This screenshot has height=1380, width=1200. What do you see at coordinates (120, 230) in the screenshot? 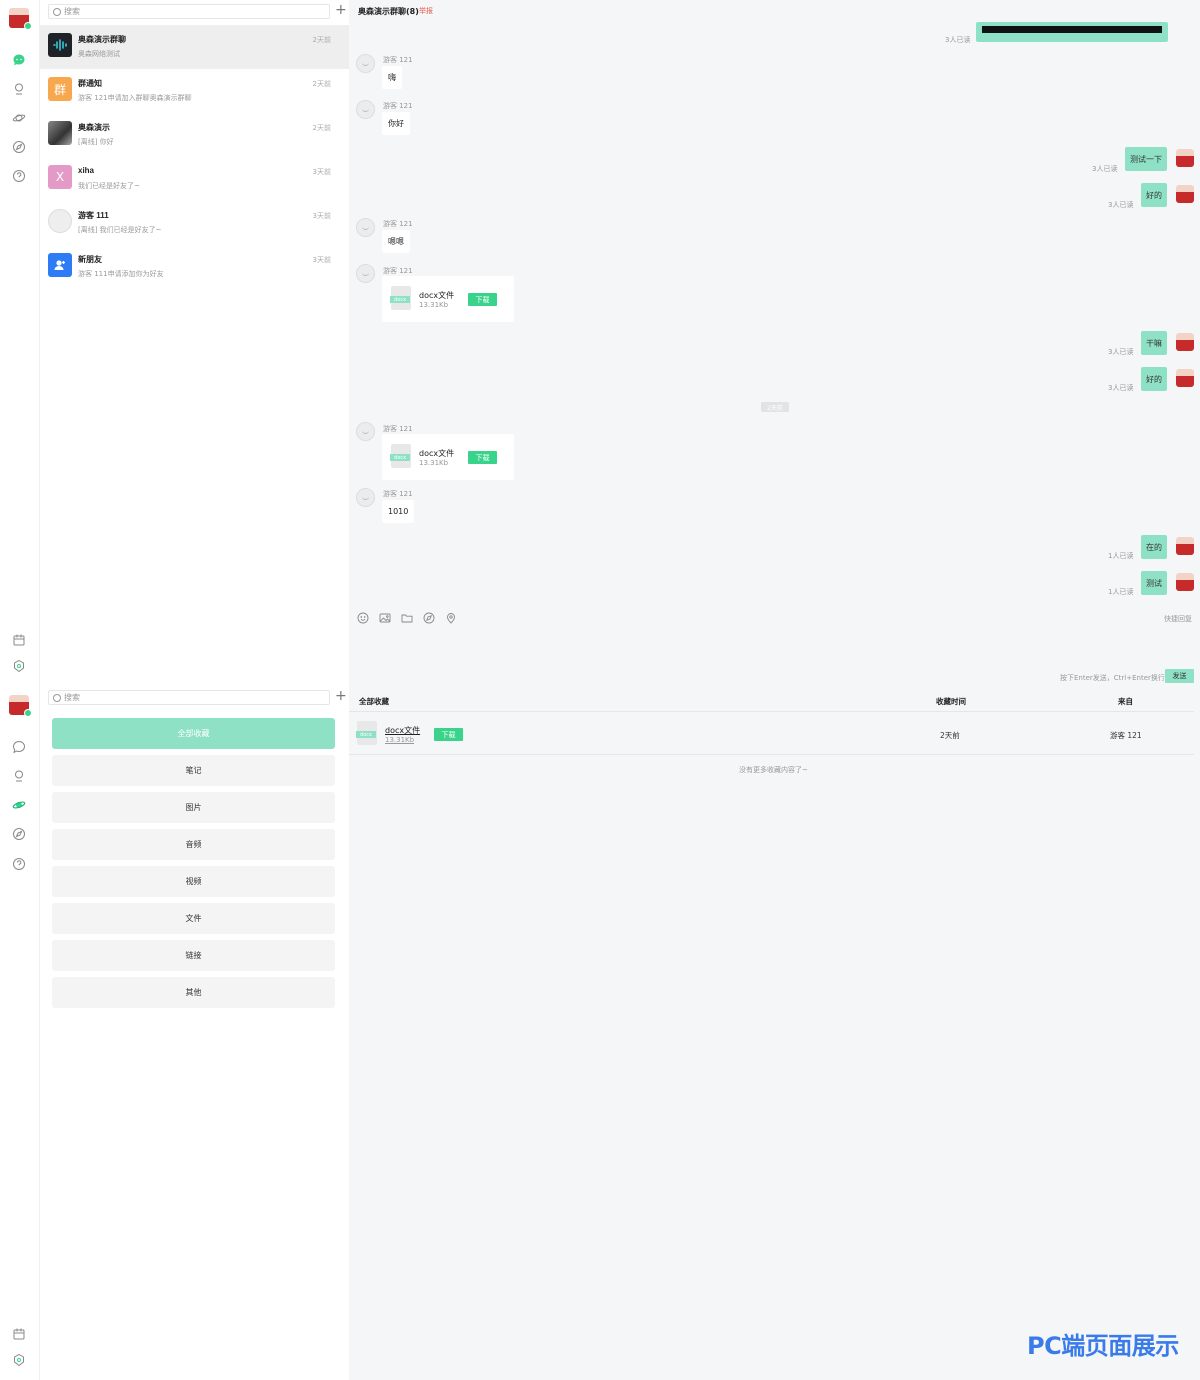
I see `conversation-preview: [离线] 我们已经是好友了~` at bounding box center [120, 230].